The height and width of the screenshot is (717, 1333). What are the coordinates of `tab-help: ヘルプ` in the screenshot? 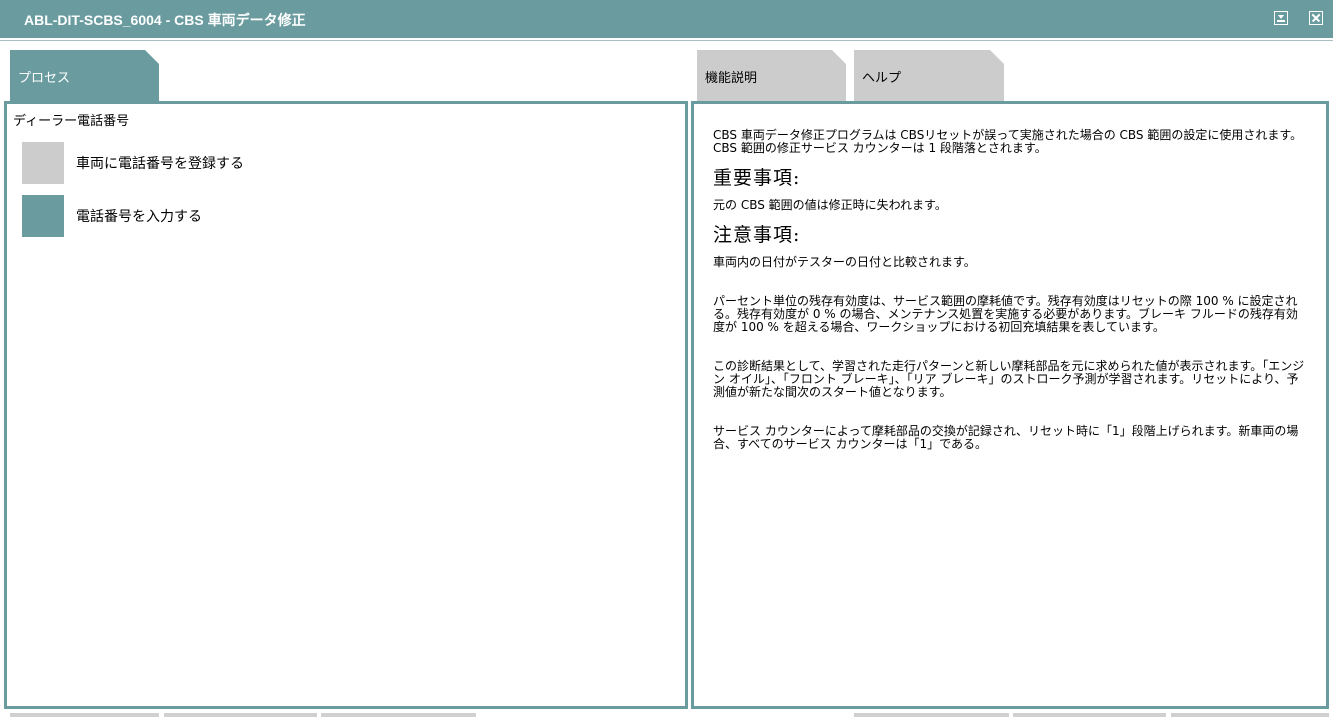 It's located at (929, 76).